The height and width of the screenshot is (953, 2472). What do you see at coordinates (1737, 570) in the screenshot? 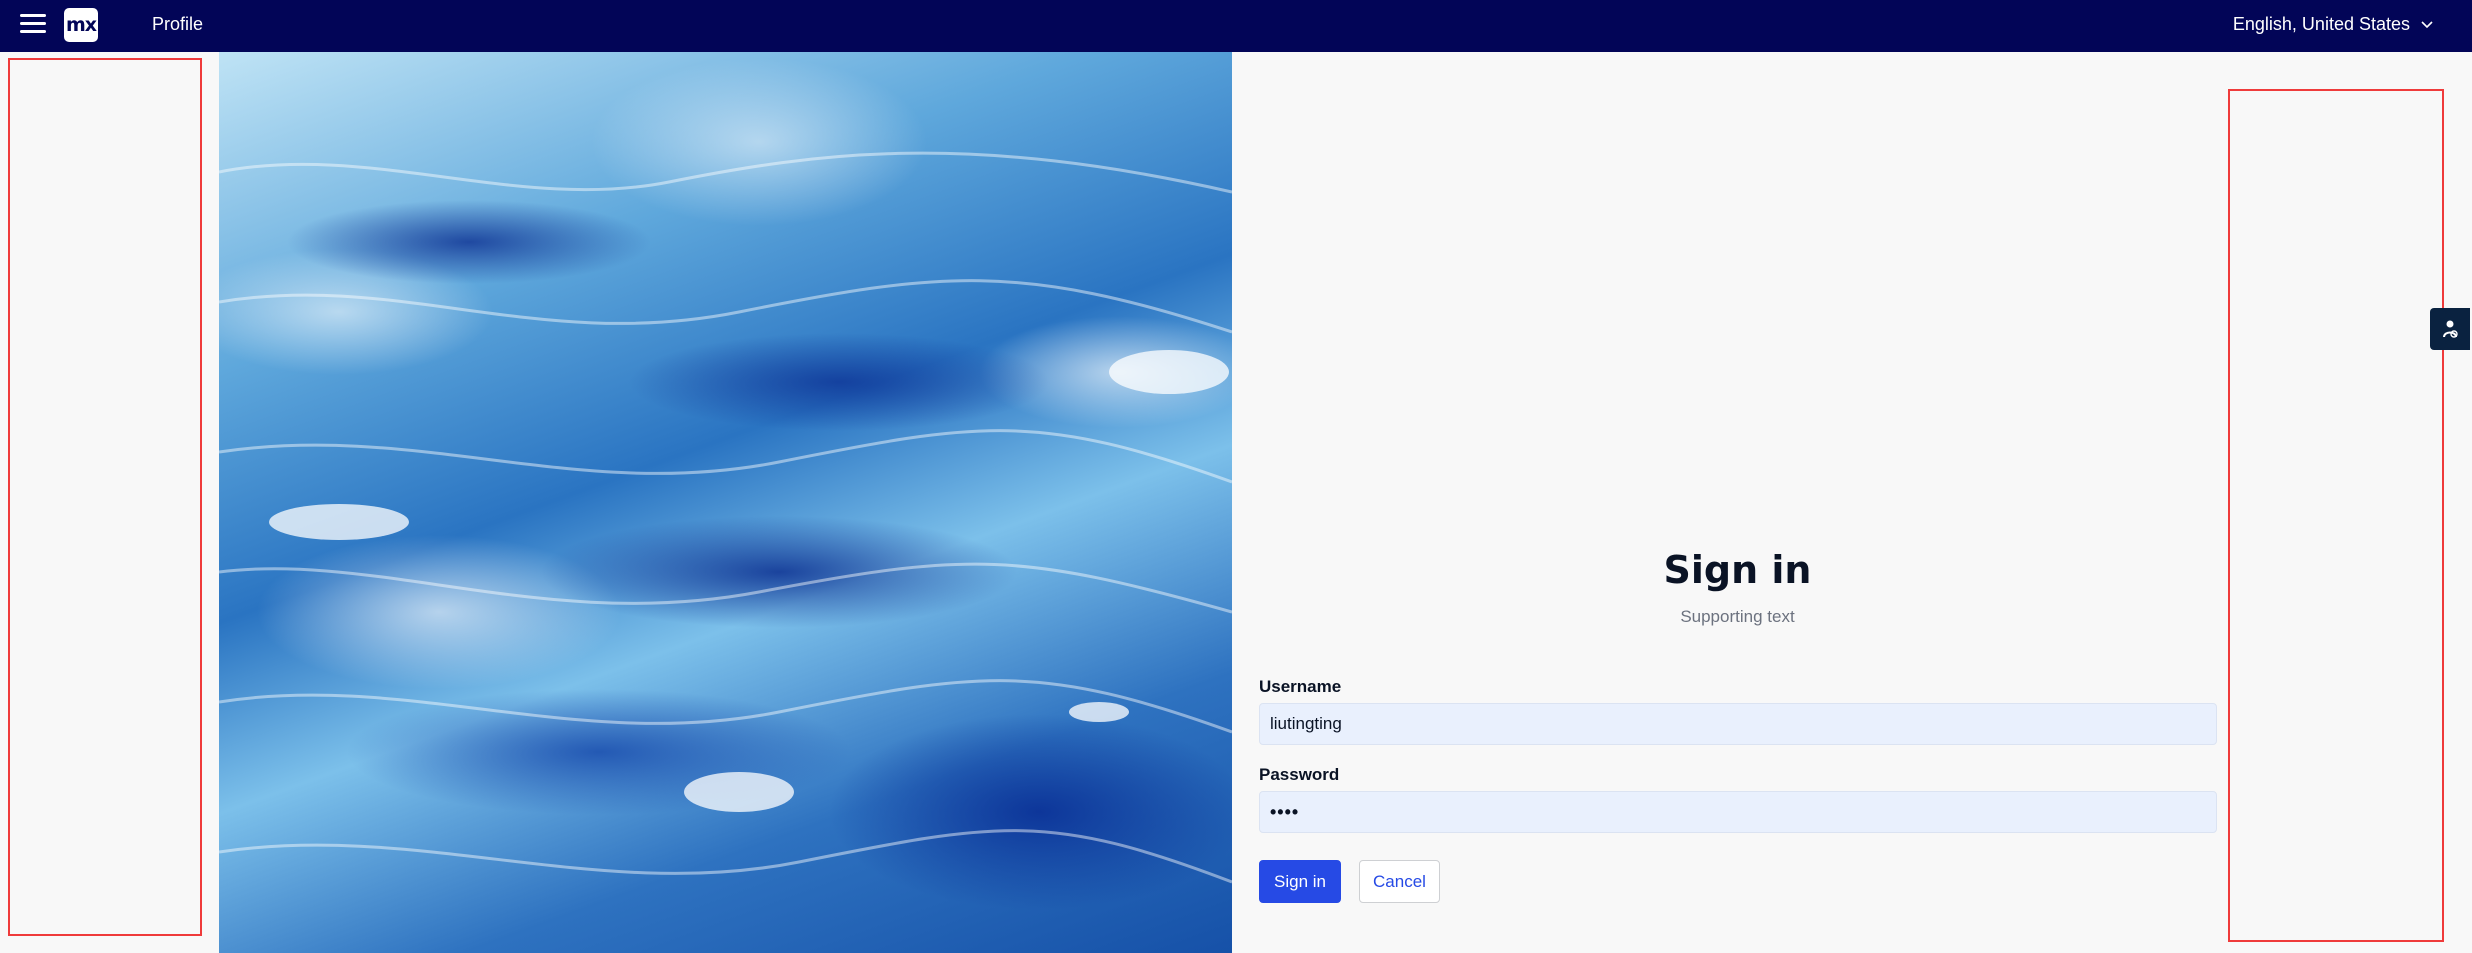
I see `page-title: Sign in` at bounding box center [1737, 570].